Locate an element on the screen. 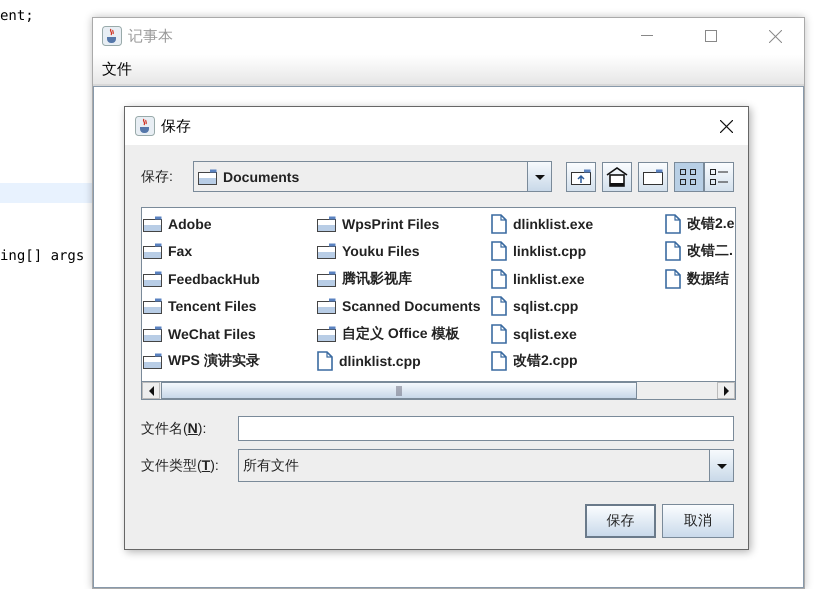  save-button: 保存 is located at coordinates (620, 521).